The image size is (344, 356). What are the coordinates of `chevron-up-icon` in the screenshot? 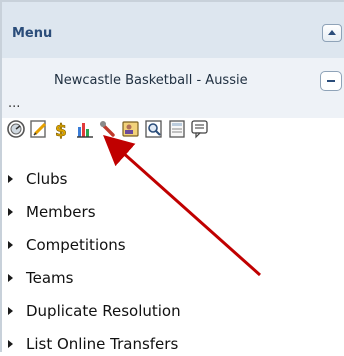 It's located at (332, 32).